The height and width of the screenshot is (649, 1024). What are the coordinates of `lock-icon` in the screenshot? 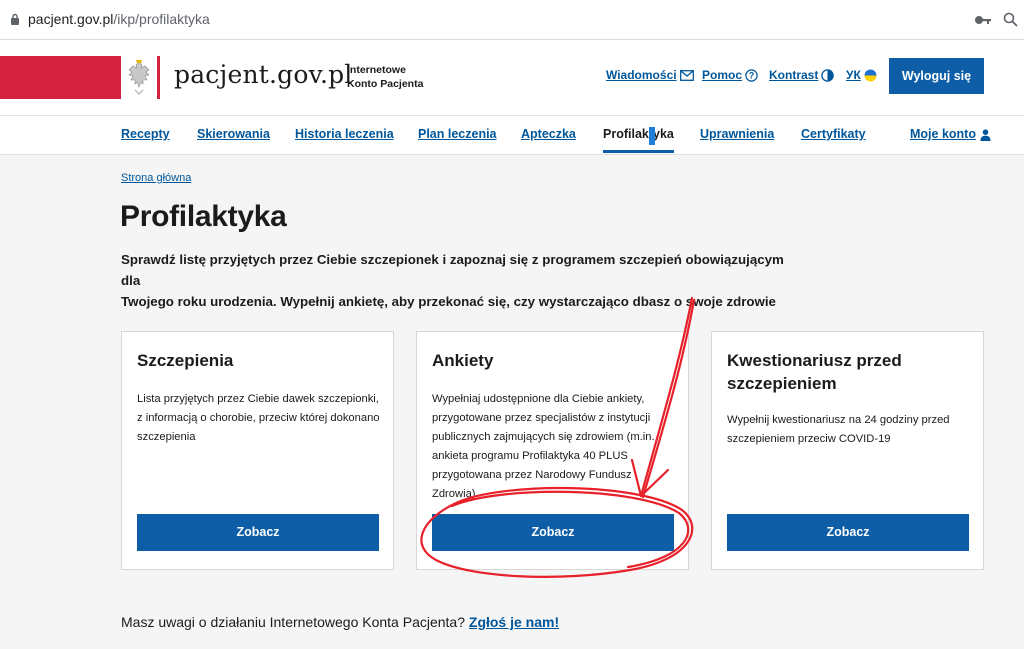 It's located at (15, 19).